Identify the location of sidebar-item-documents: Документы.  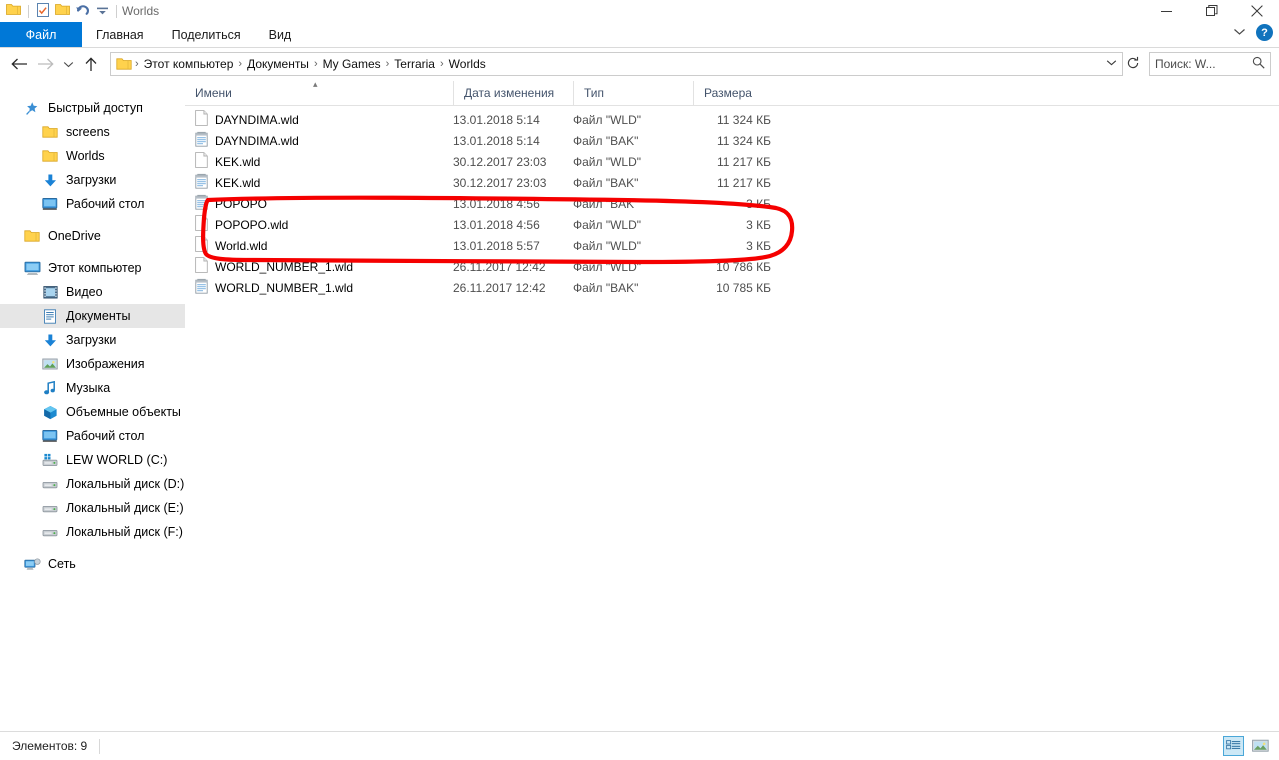
(92, 316).